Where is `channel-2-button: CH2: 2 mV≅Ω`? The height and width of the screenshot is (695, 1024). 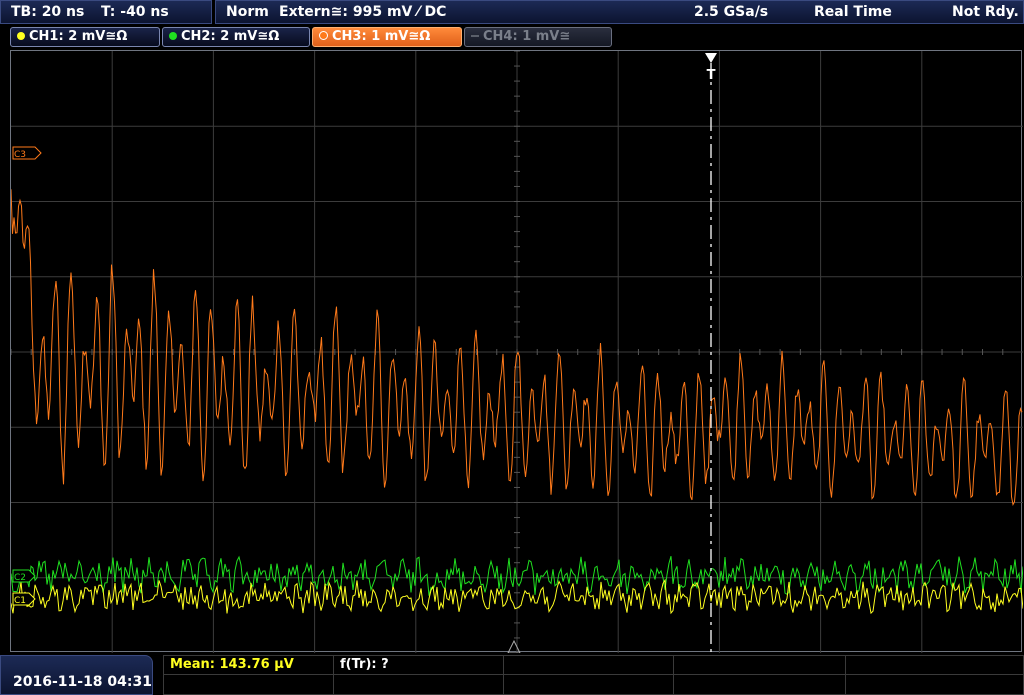 channel-2-button: CH2: 2 mV≅Ω is located at coordinates (236, 37).